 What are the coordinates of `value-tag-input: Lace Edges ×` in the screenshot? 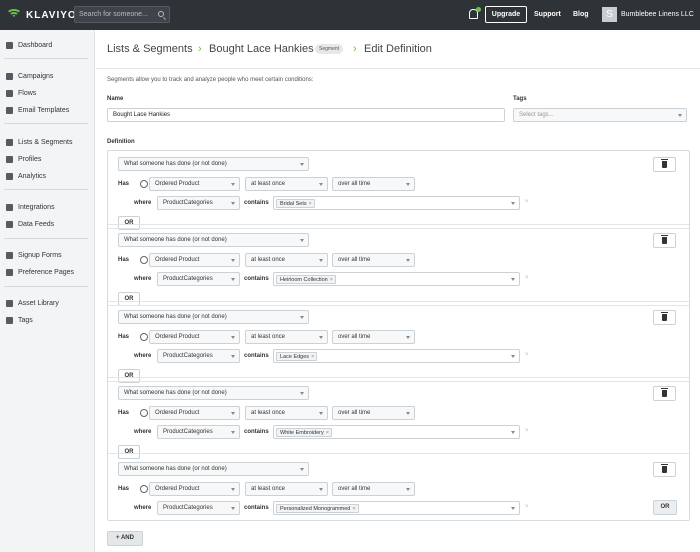 It's located at (396, 356).